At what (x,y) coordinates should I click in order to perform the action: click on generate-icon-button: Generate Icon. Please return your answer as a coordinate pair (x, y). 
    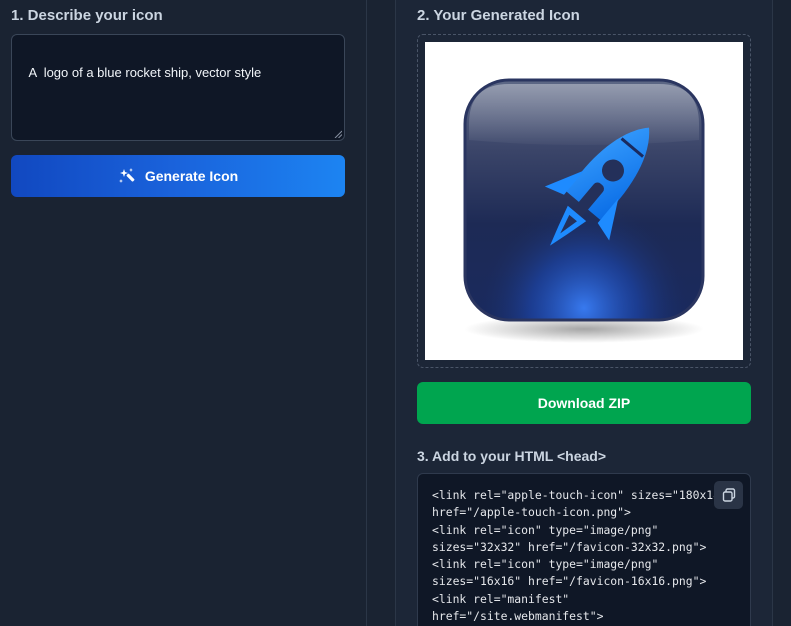
    Looking at the image, I should click on (178, 176).